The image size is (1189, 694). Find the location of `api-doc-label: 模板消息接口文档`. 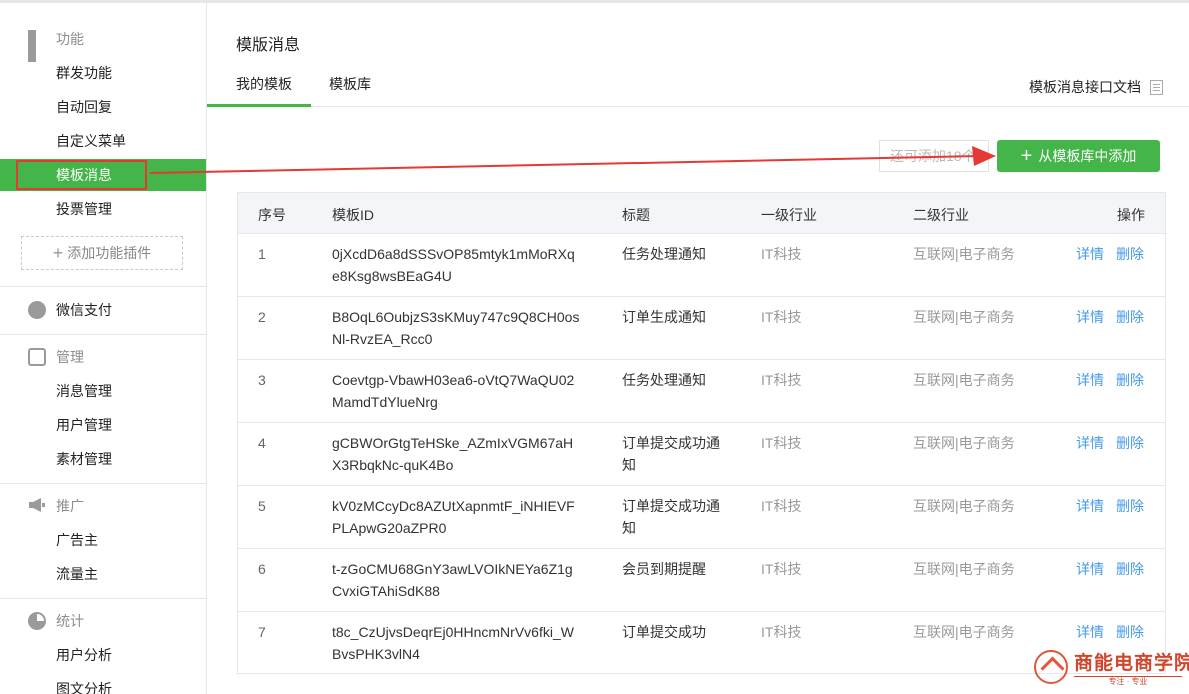

api-doc-label: 模板消息接口文档 is located at coordinates (1085, 87).